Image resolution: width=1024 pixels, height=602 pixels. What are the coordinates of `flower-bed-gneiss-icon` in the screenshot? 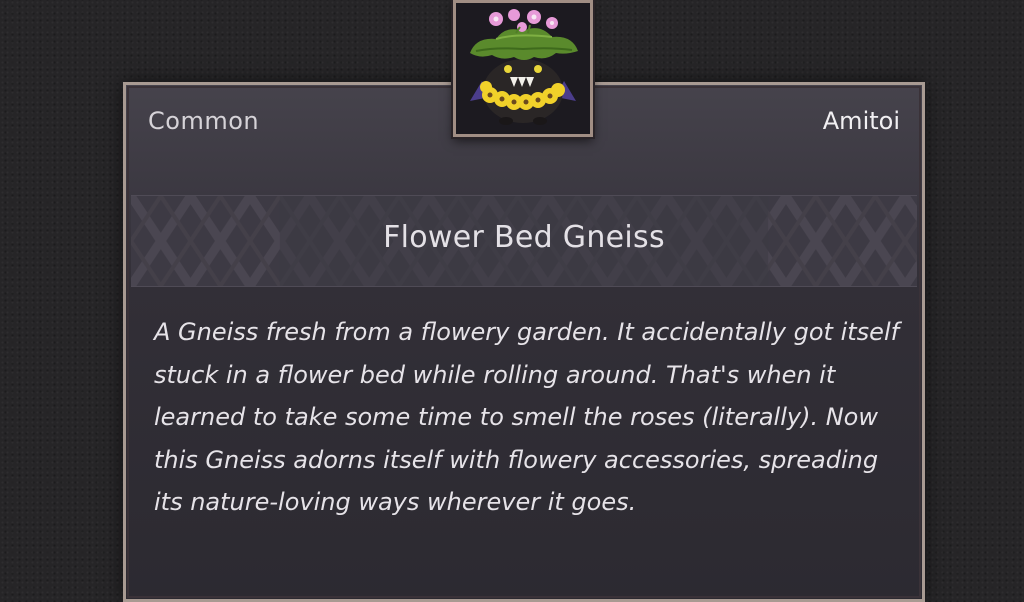 It's located at (523, 68).